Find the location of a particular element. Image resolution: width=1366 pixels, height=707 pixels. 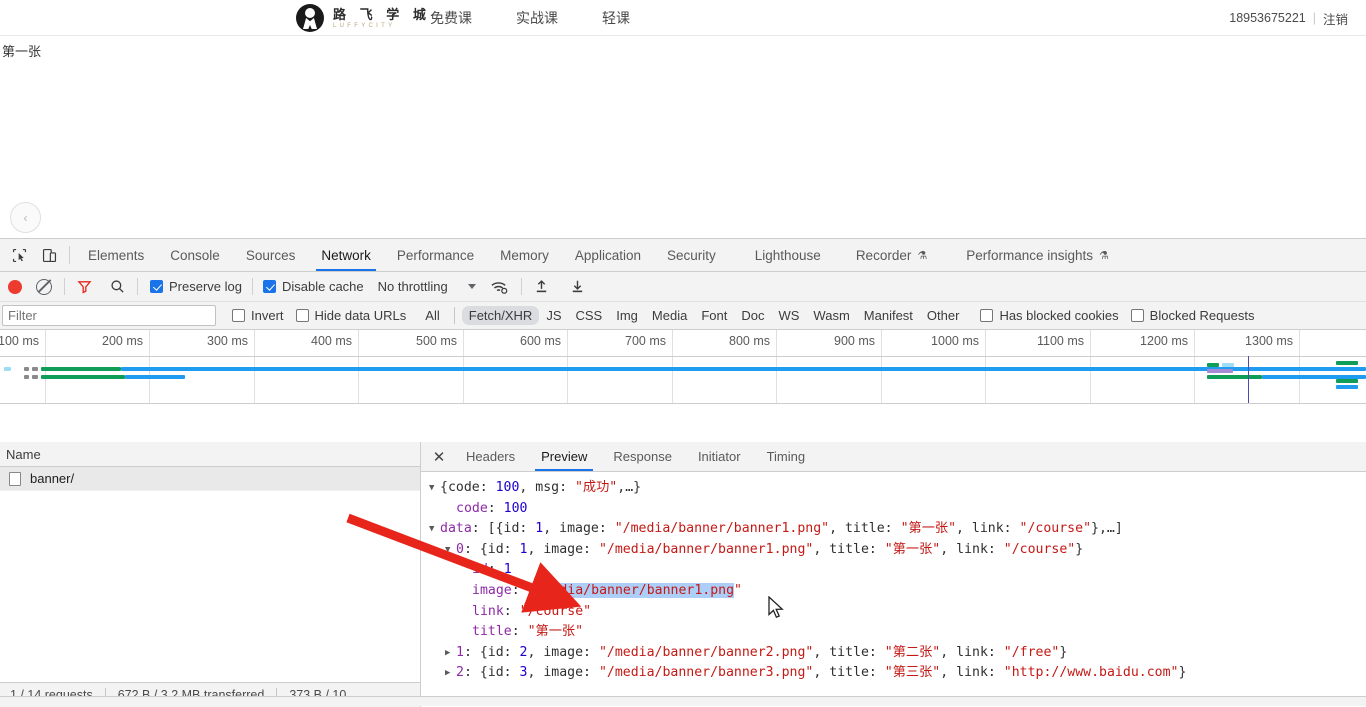

tab-response: Response is located at coordinates (642, 456).